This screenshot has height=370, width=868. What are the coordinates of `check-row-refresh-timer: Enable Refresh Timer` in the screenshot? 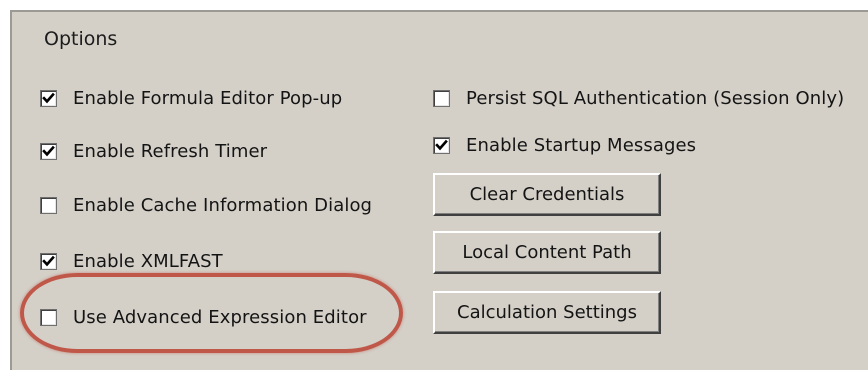 It's located at (153, 151).